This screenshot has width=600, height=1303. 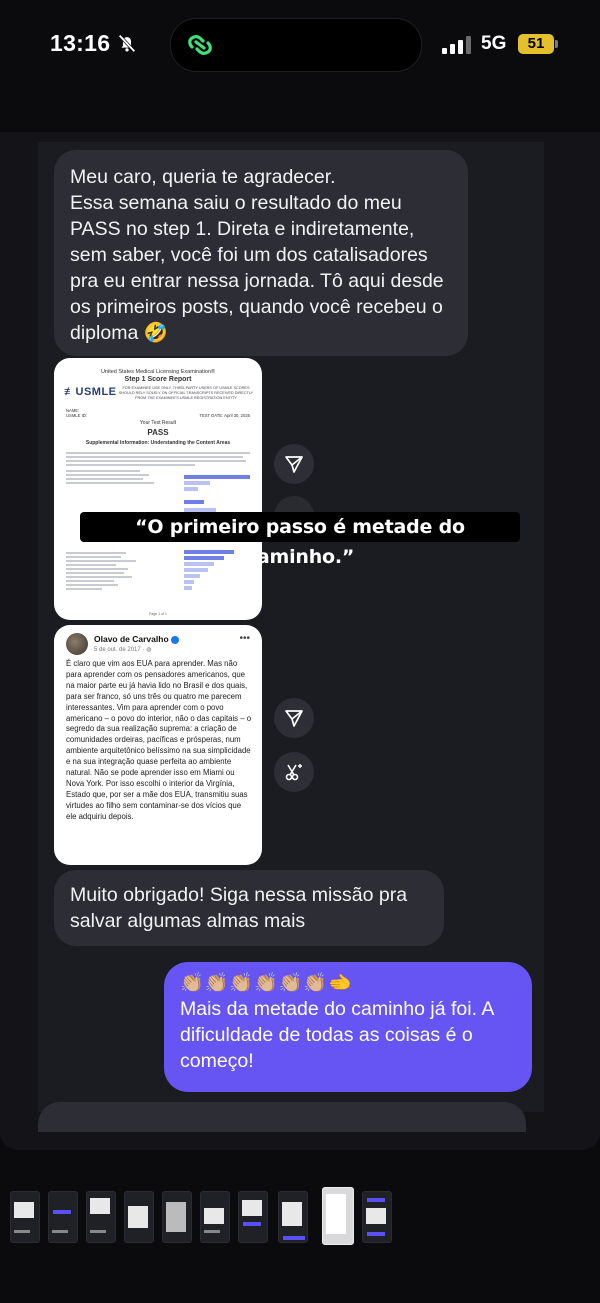 I want to click on scissors-icon, so click(x=293, y=772).